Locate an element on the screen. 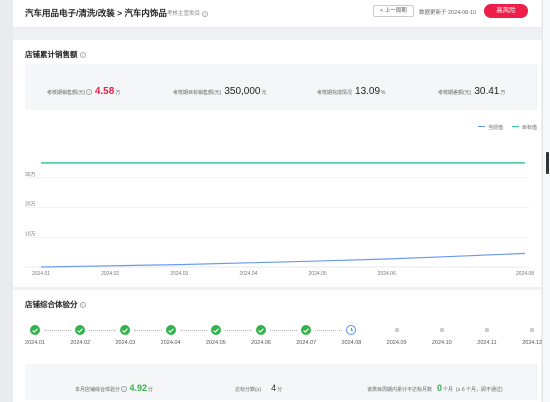  summary-fail-note: (≥ 6 个月，即不通过) is located at coordinates (479, 390).